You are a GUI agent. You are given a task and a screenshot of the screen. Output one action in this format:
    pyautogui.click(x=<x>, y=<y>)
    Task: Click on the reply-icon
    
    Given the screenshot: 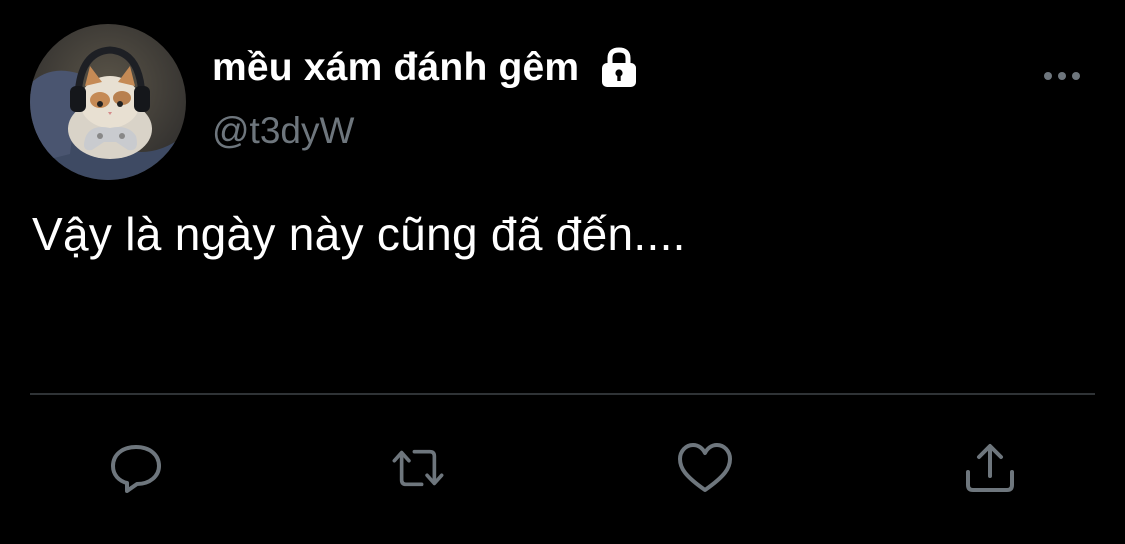 What is the action you would take?
    pyautogui.click(x=136, y=469)
    